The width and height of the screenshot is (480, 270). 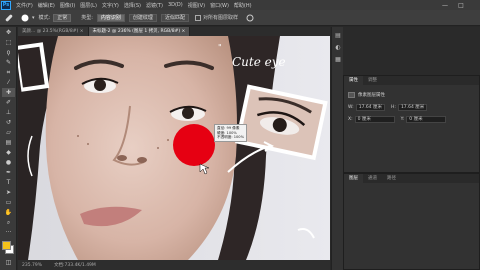 I want to click on document-size: 文档:733.4K/1.49M, so click(x=75, y=265).